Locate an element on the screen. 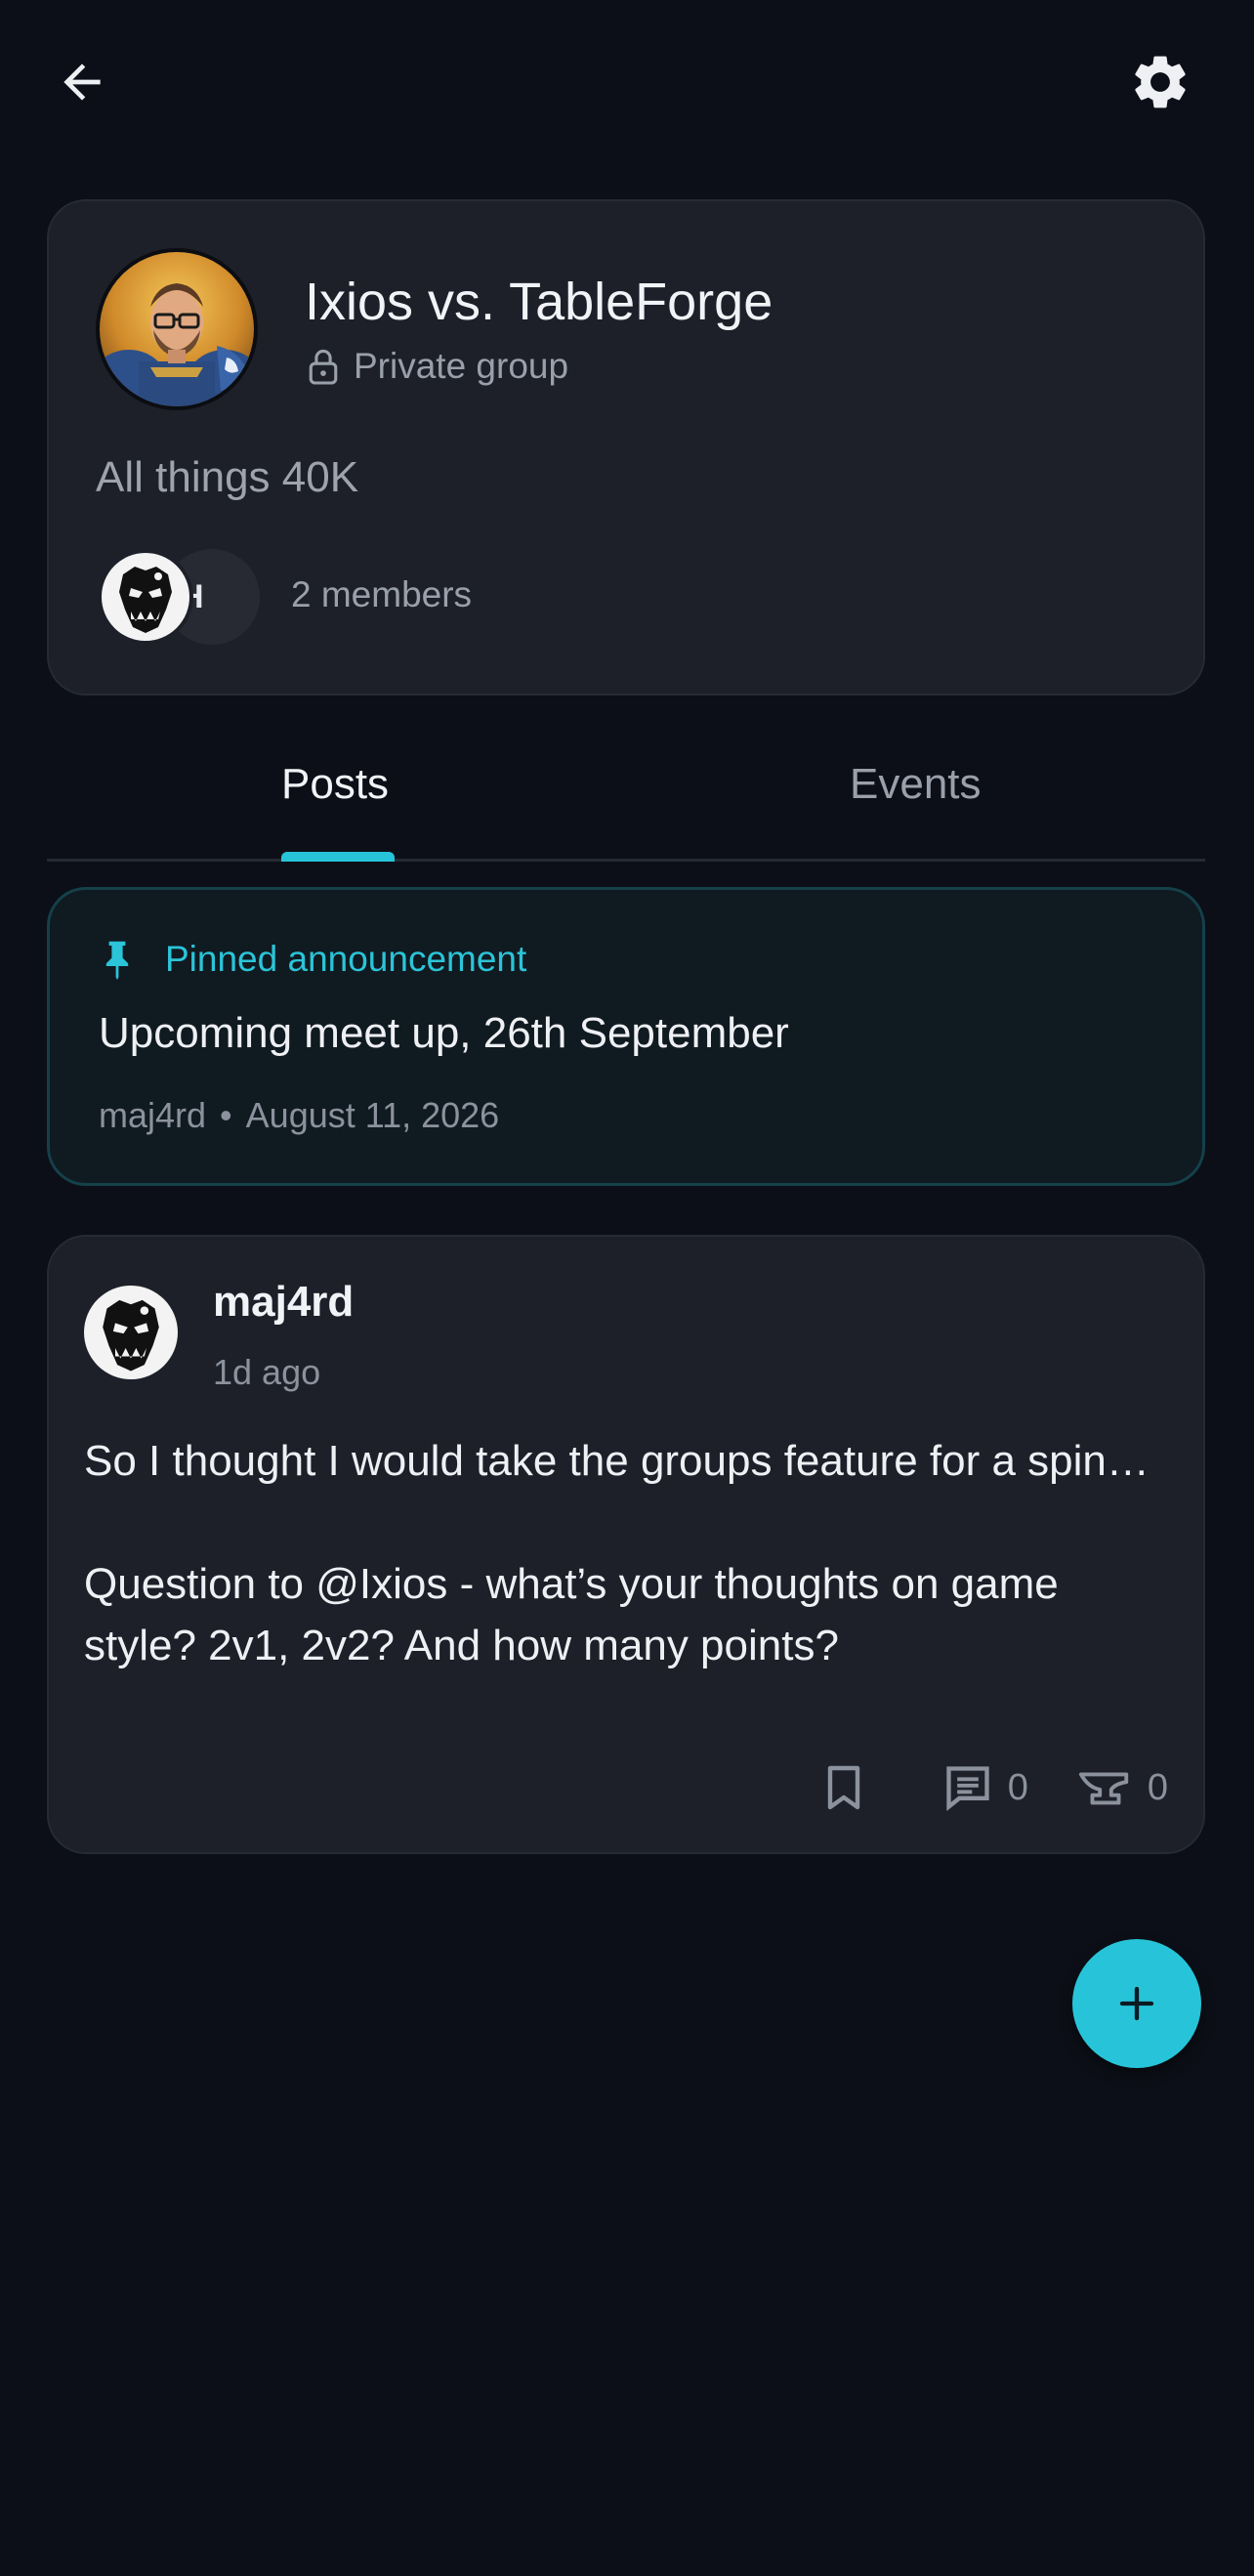 The image size is (1254, 2576). privacy-indicator: Private group is located at coordinates (438, 366).